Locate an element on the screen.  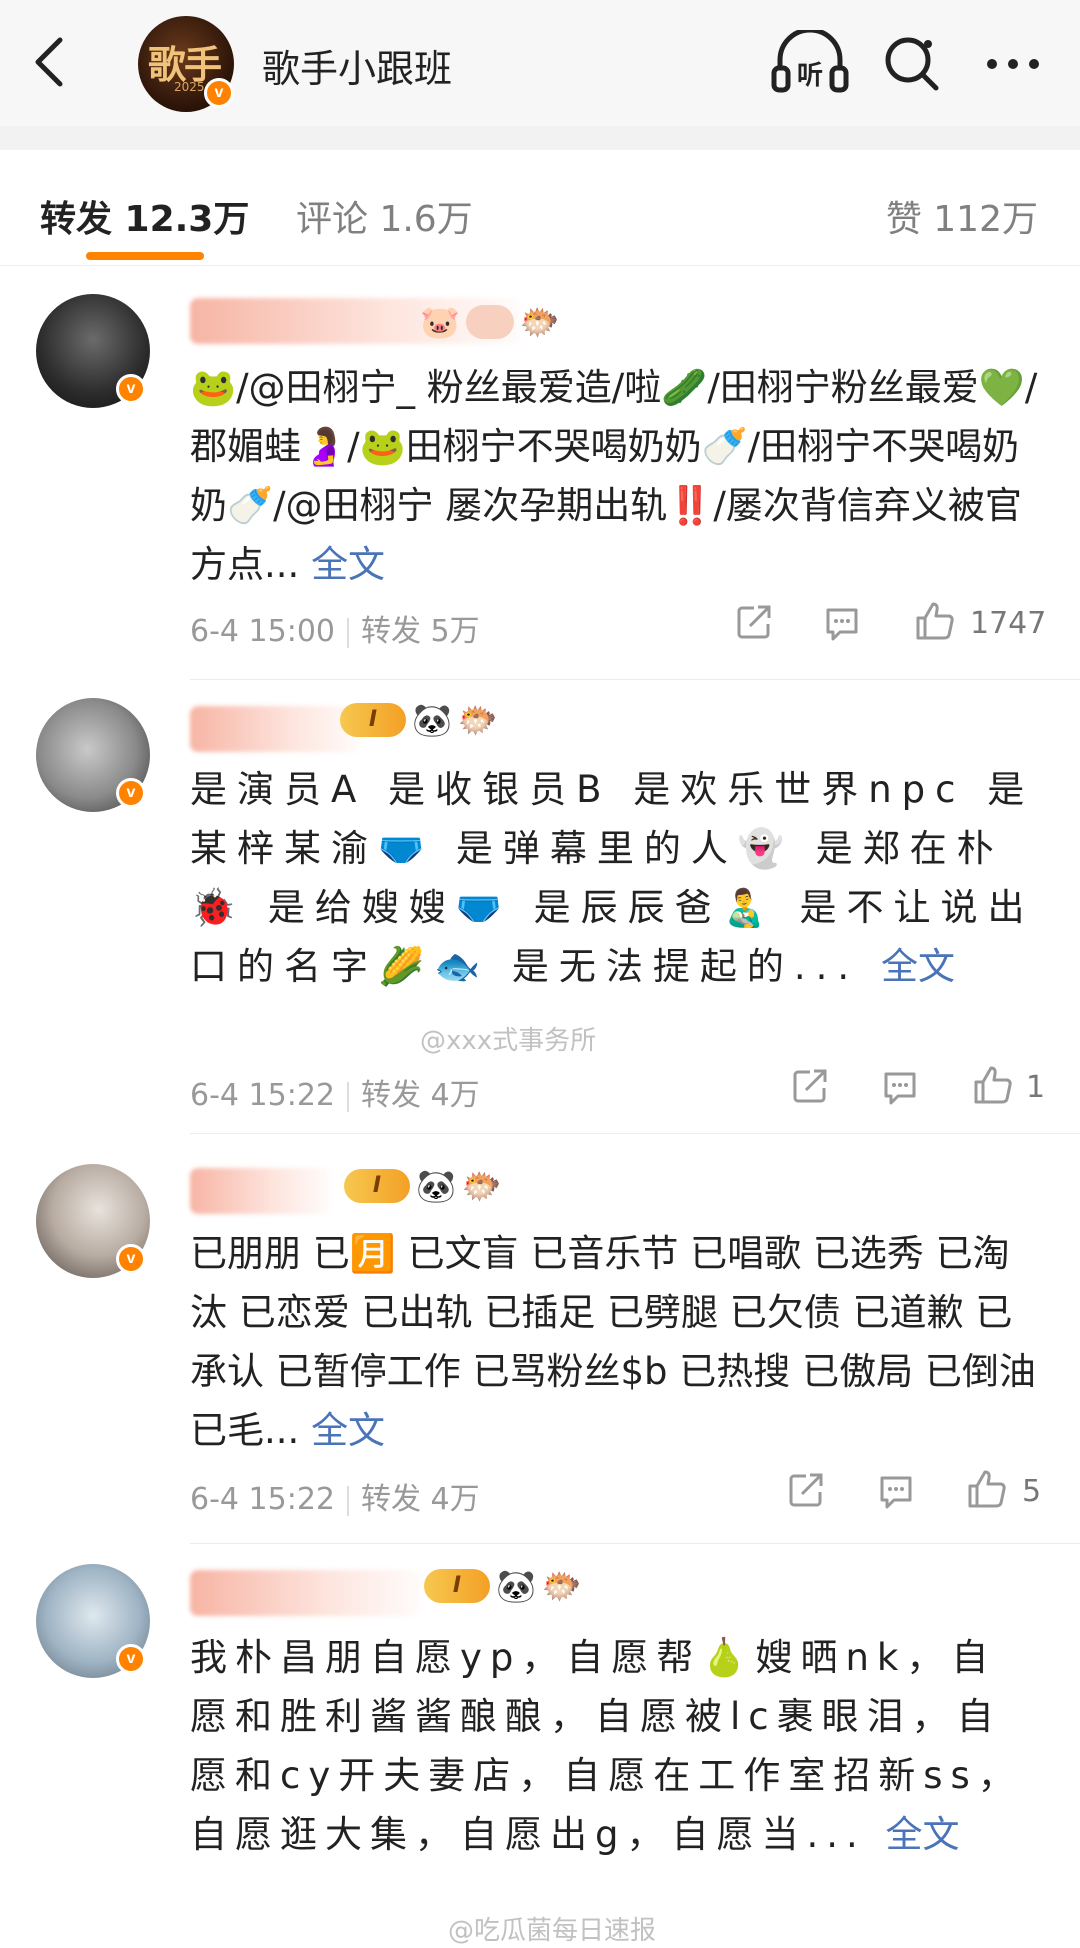
page-title: 歌手小跟班 is located at coordinates (357, 69).